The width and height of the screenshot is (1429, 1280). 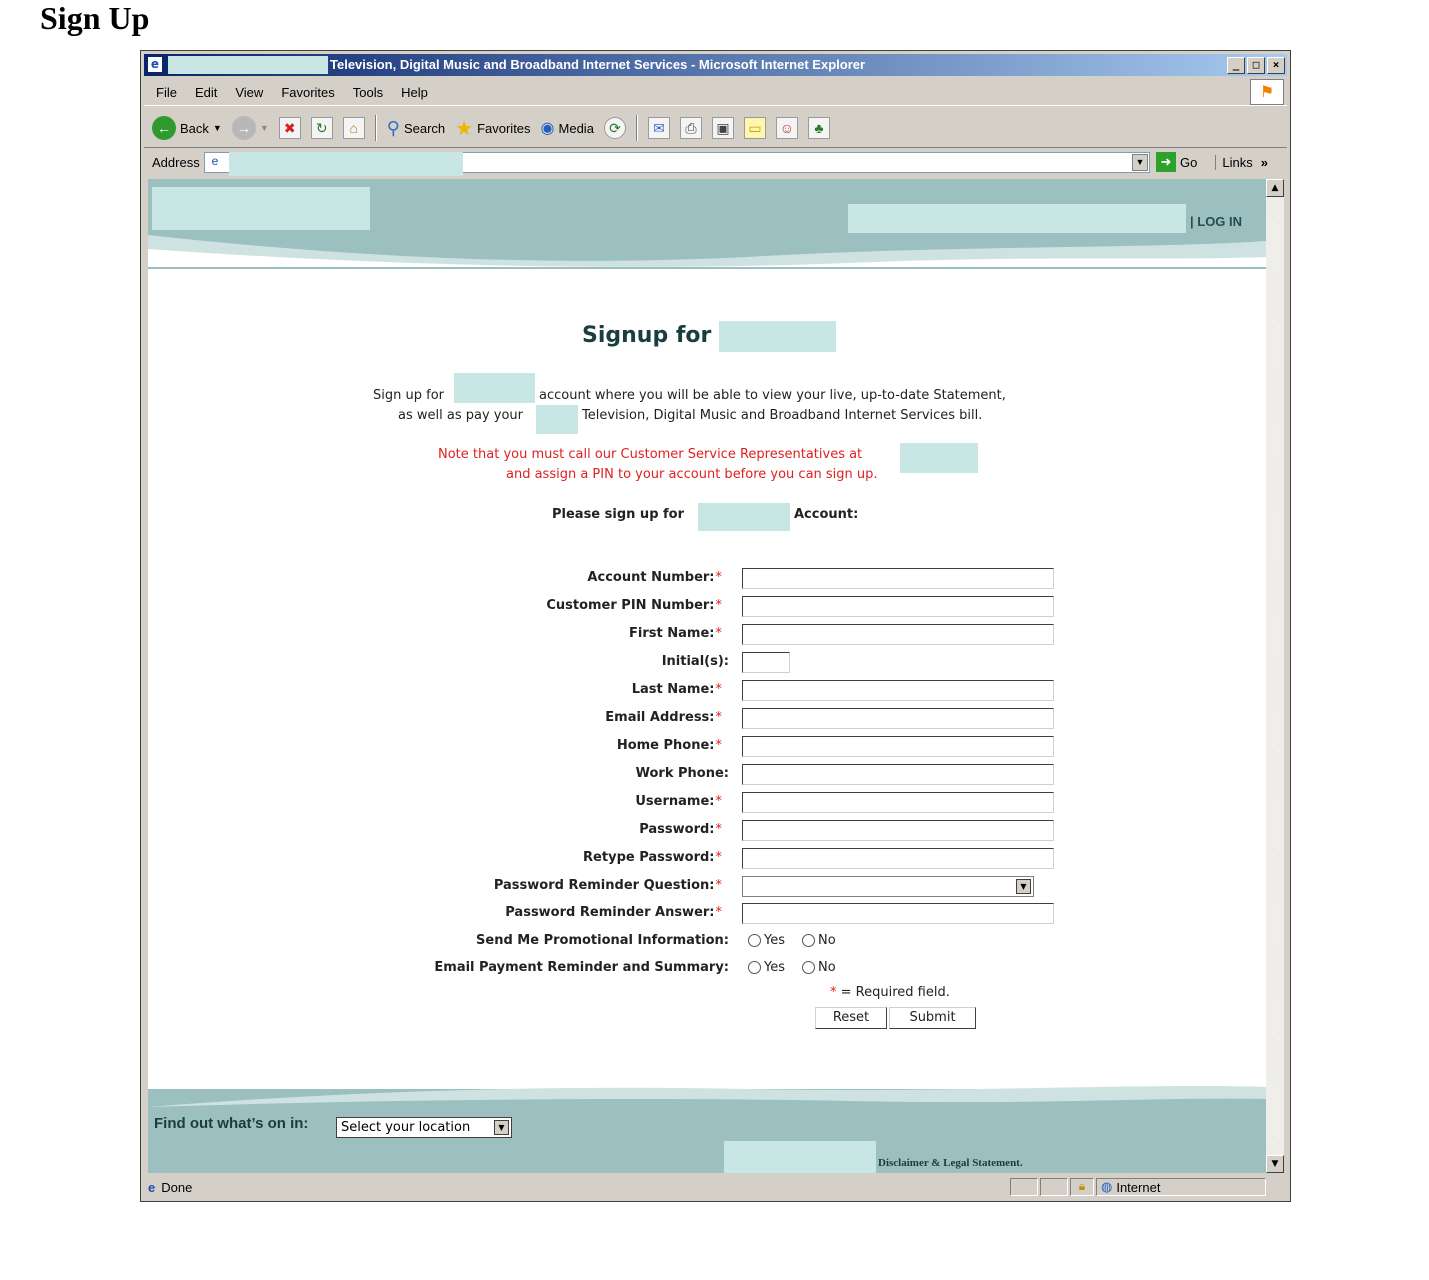 I want to click on required-field-note: * = Required field., so click(x=890, y=992).